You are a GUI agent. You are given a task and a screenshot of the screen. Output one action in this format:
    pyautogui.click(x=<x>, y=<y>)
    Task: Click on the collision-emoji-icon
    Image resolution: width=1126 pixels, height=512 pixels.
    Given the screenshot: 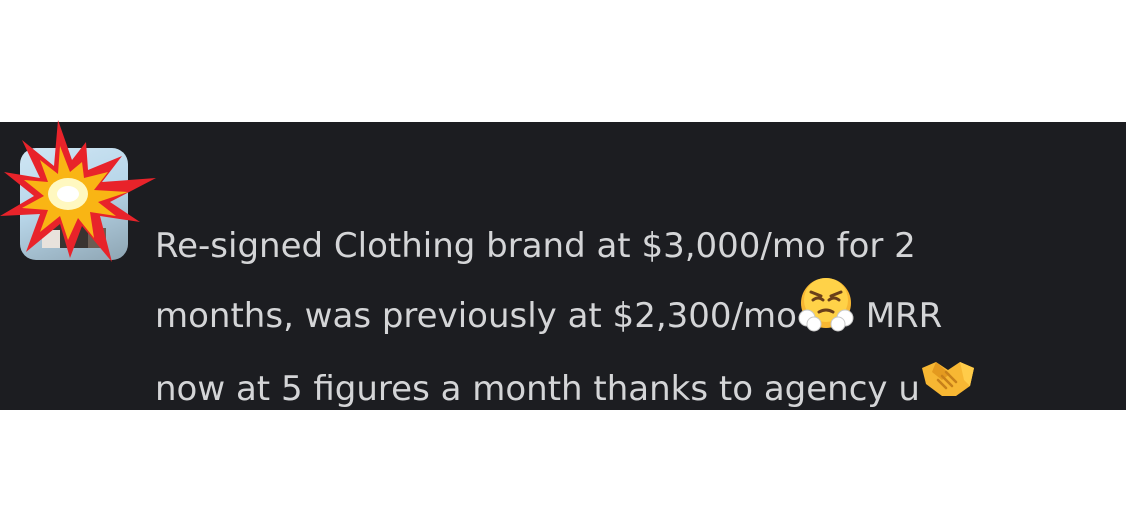 What is the action you would take?
    pyautogui.click(x=78, y=191)
    